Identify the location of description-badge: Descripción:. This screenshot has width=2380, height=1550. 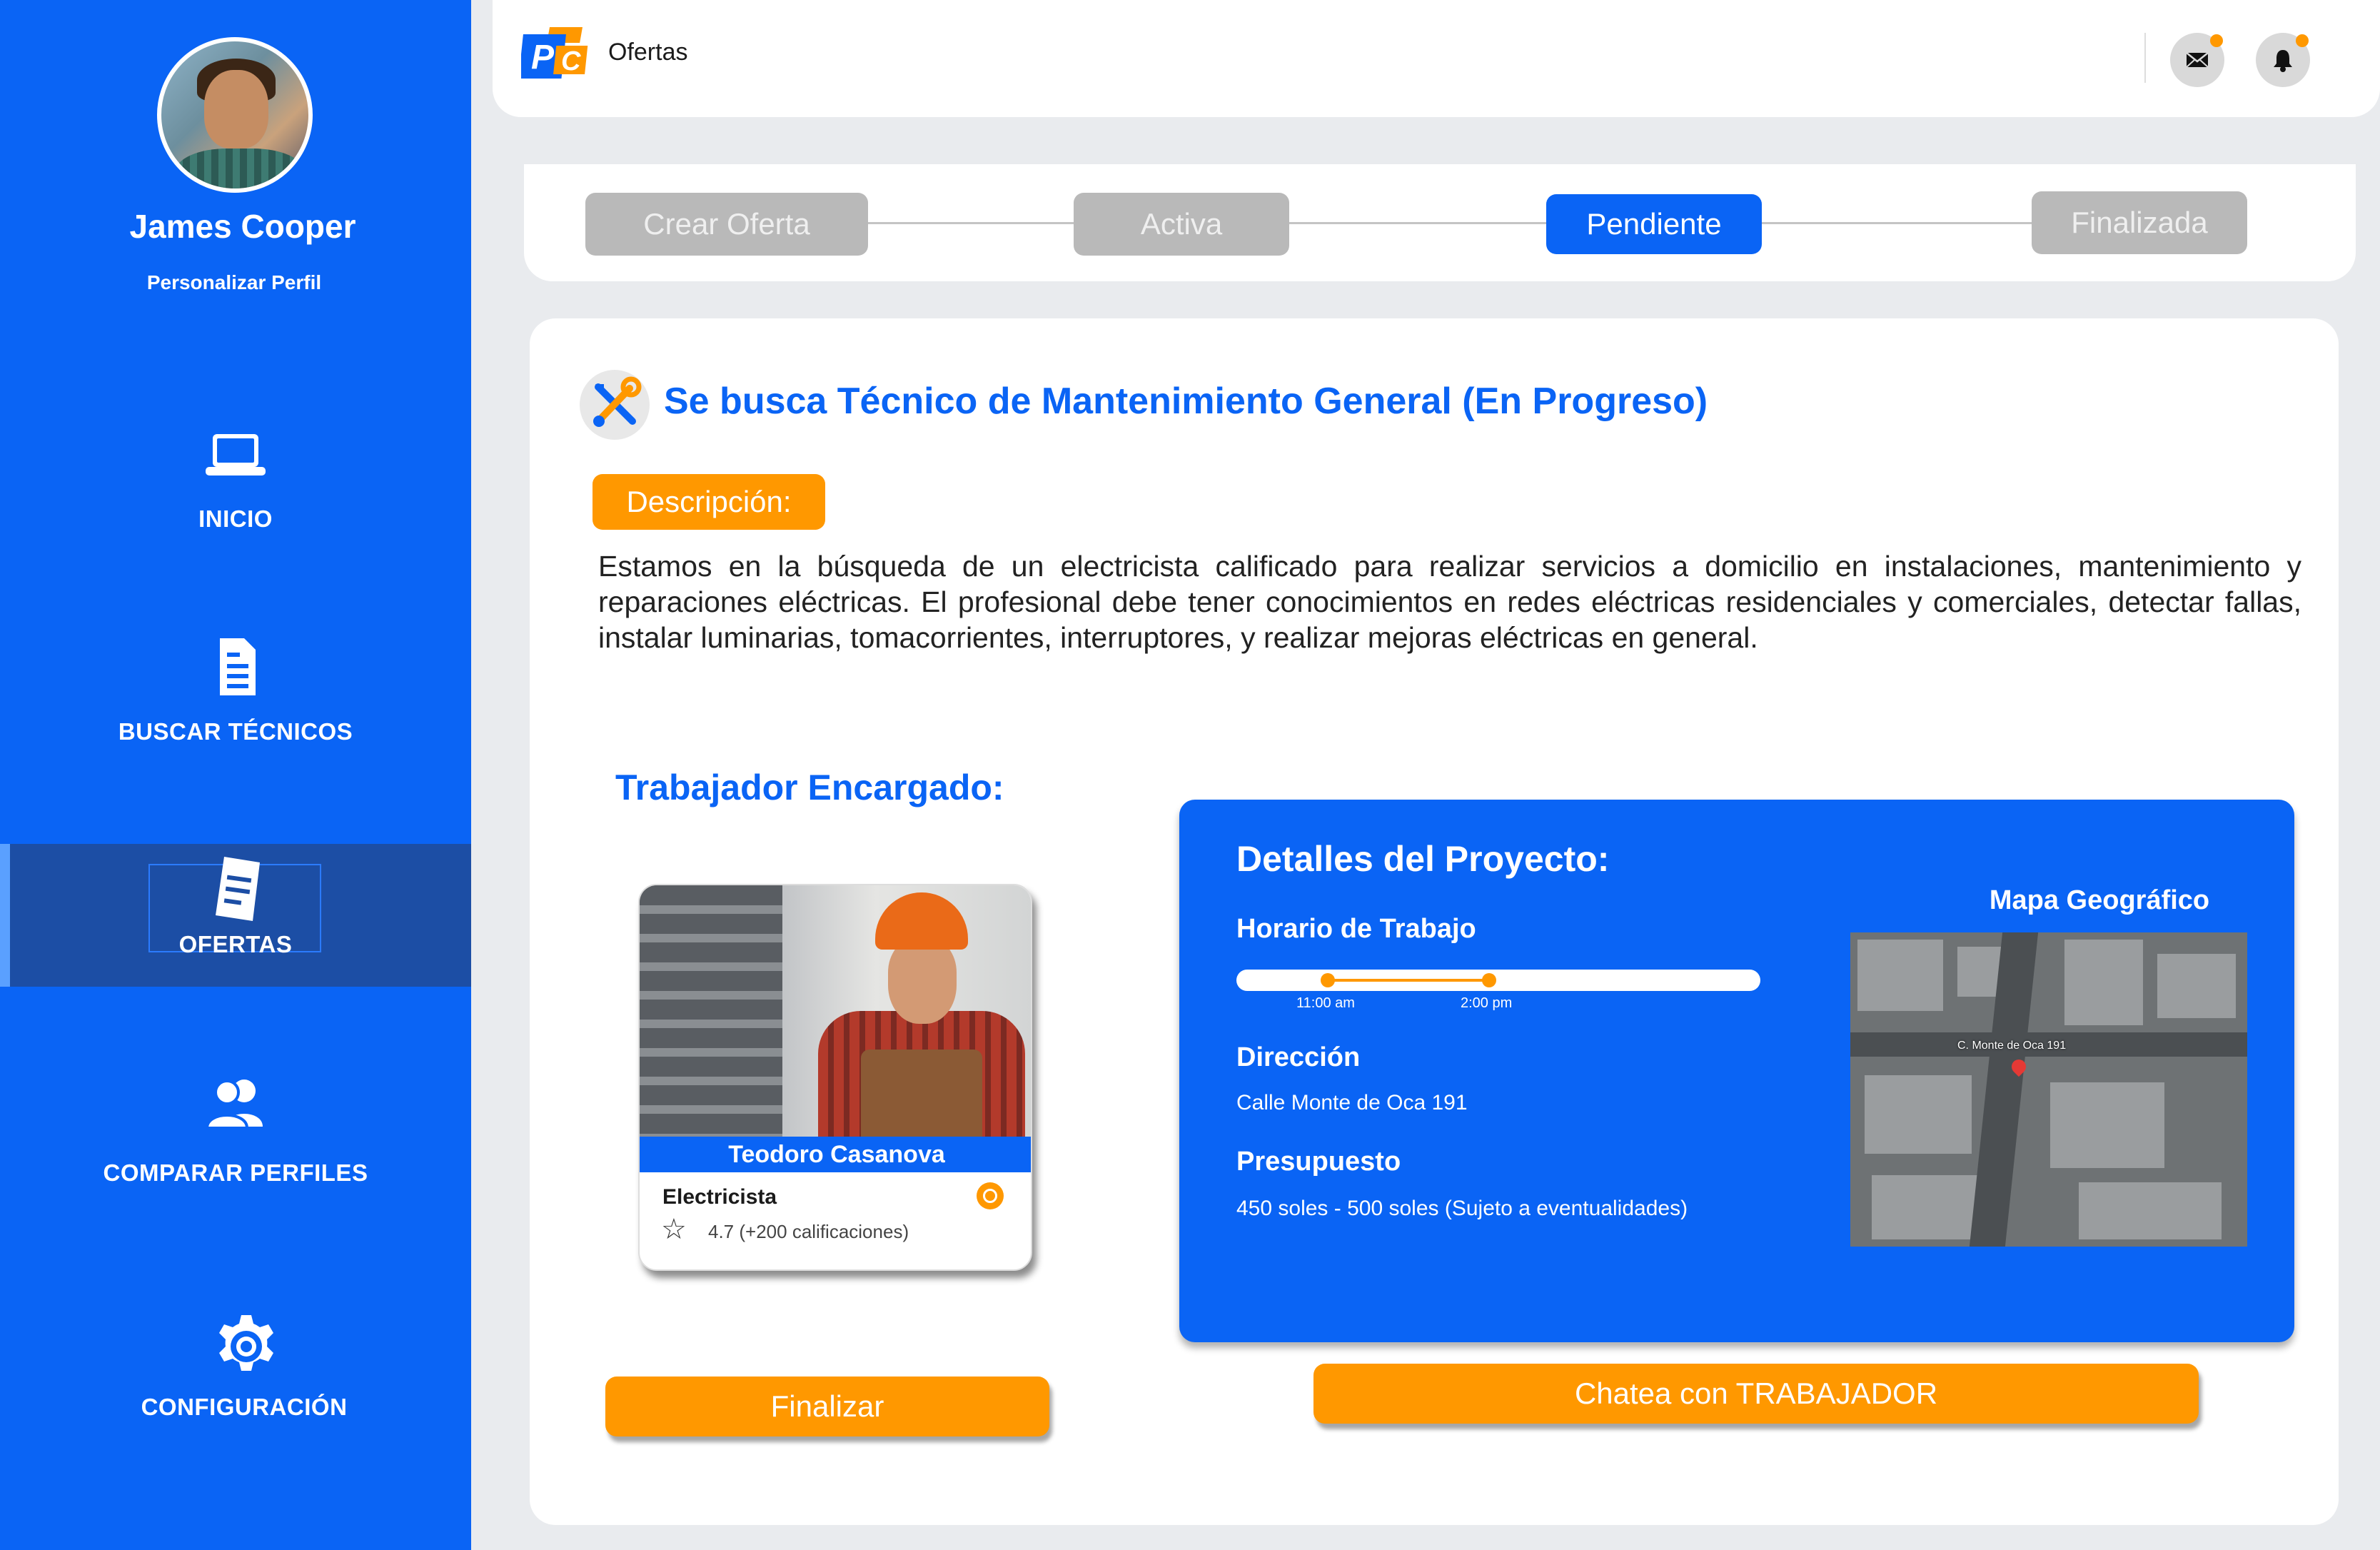
(709, 502).